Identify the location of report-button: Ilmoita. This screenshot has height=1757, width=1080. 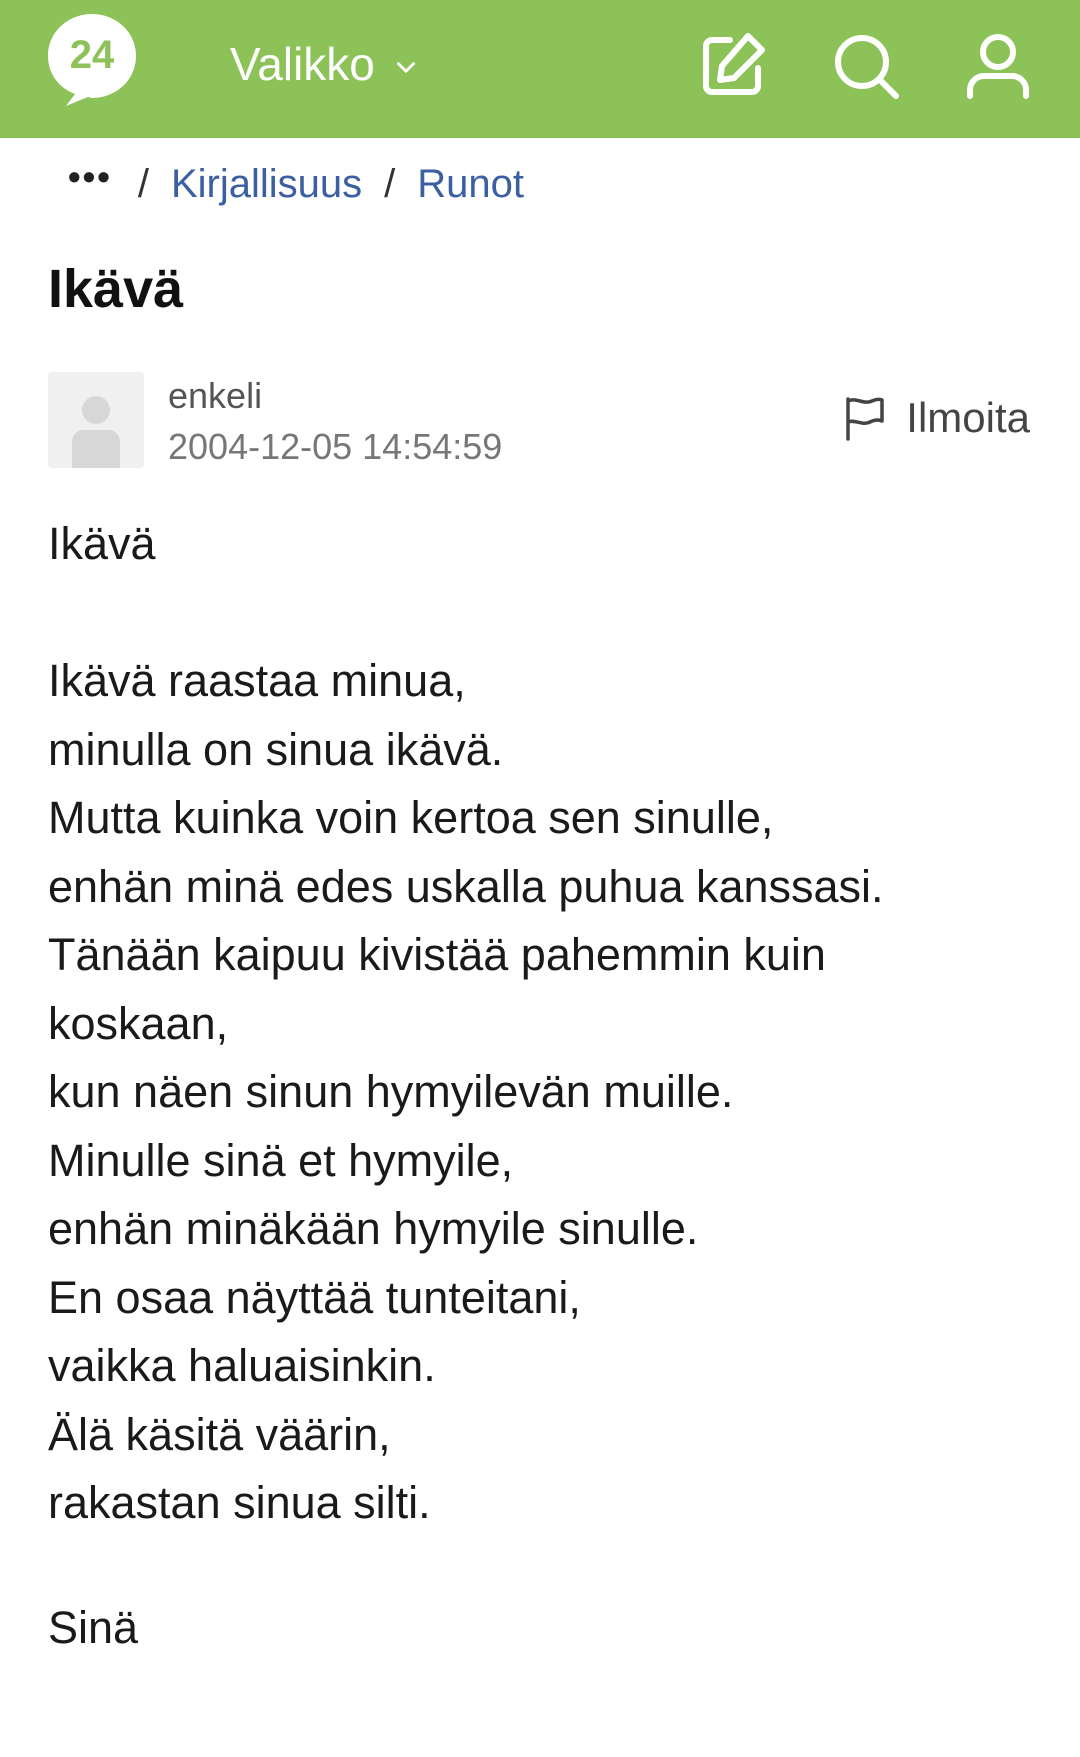
(936, 418).